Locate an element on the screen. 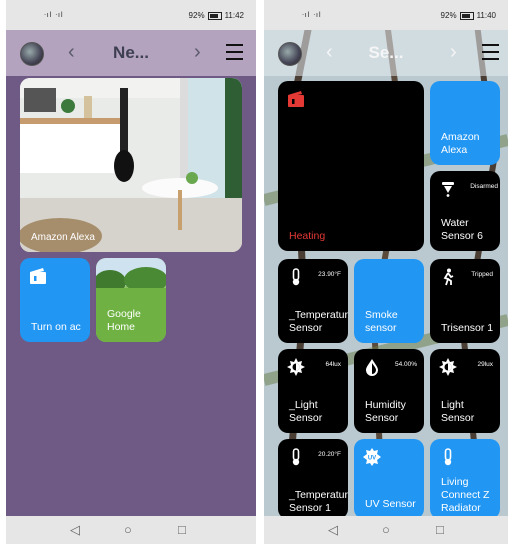 This screenshot has width=508, height=544. tile-light-sensor-underscore: 64lux _Light Sensor is located at coordinates (313, 391).